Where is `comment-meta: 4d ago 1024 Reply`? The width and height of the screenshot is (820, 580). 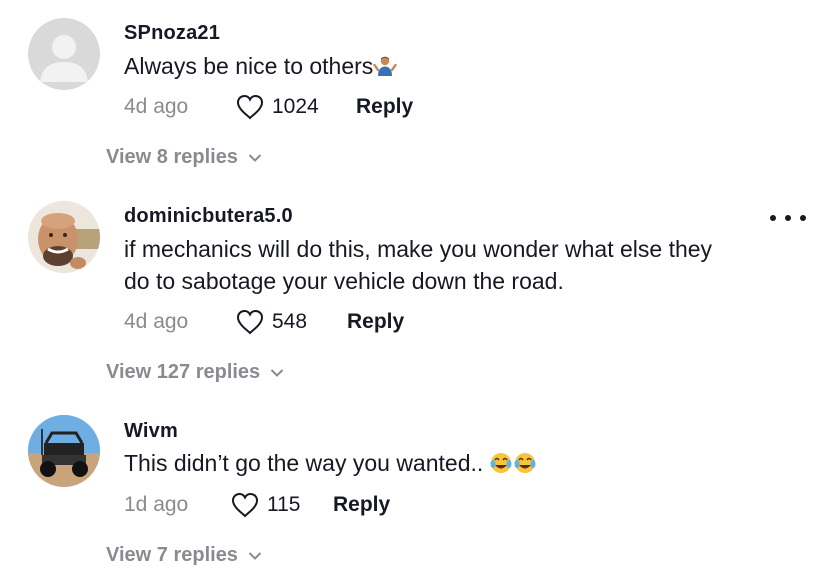
comment-meta: 4d ago 1024 Reply is located at coordinates (268, 107).